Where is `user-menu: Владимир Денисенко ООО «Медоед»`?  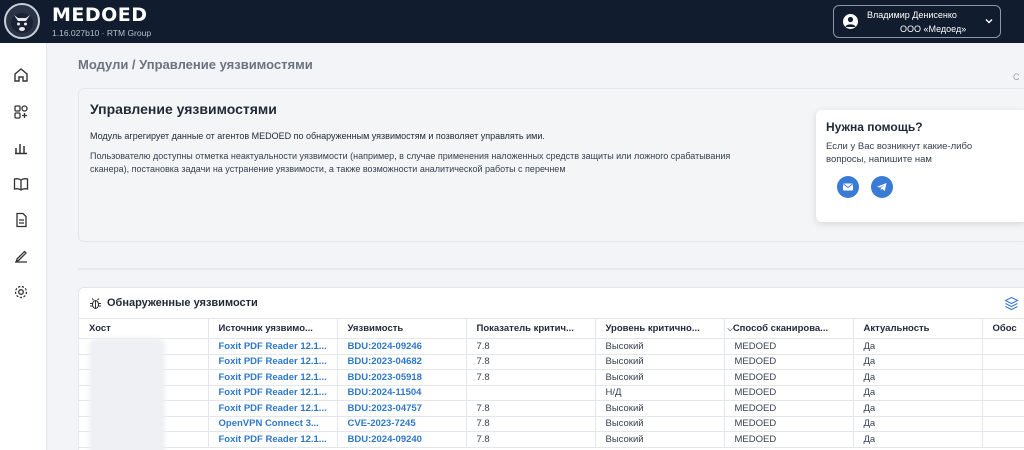
user-menu: Владимир Денисенко ООО «Медоед» is located at coordinates (917, 21).